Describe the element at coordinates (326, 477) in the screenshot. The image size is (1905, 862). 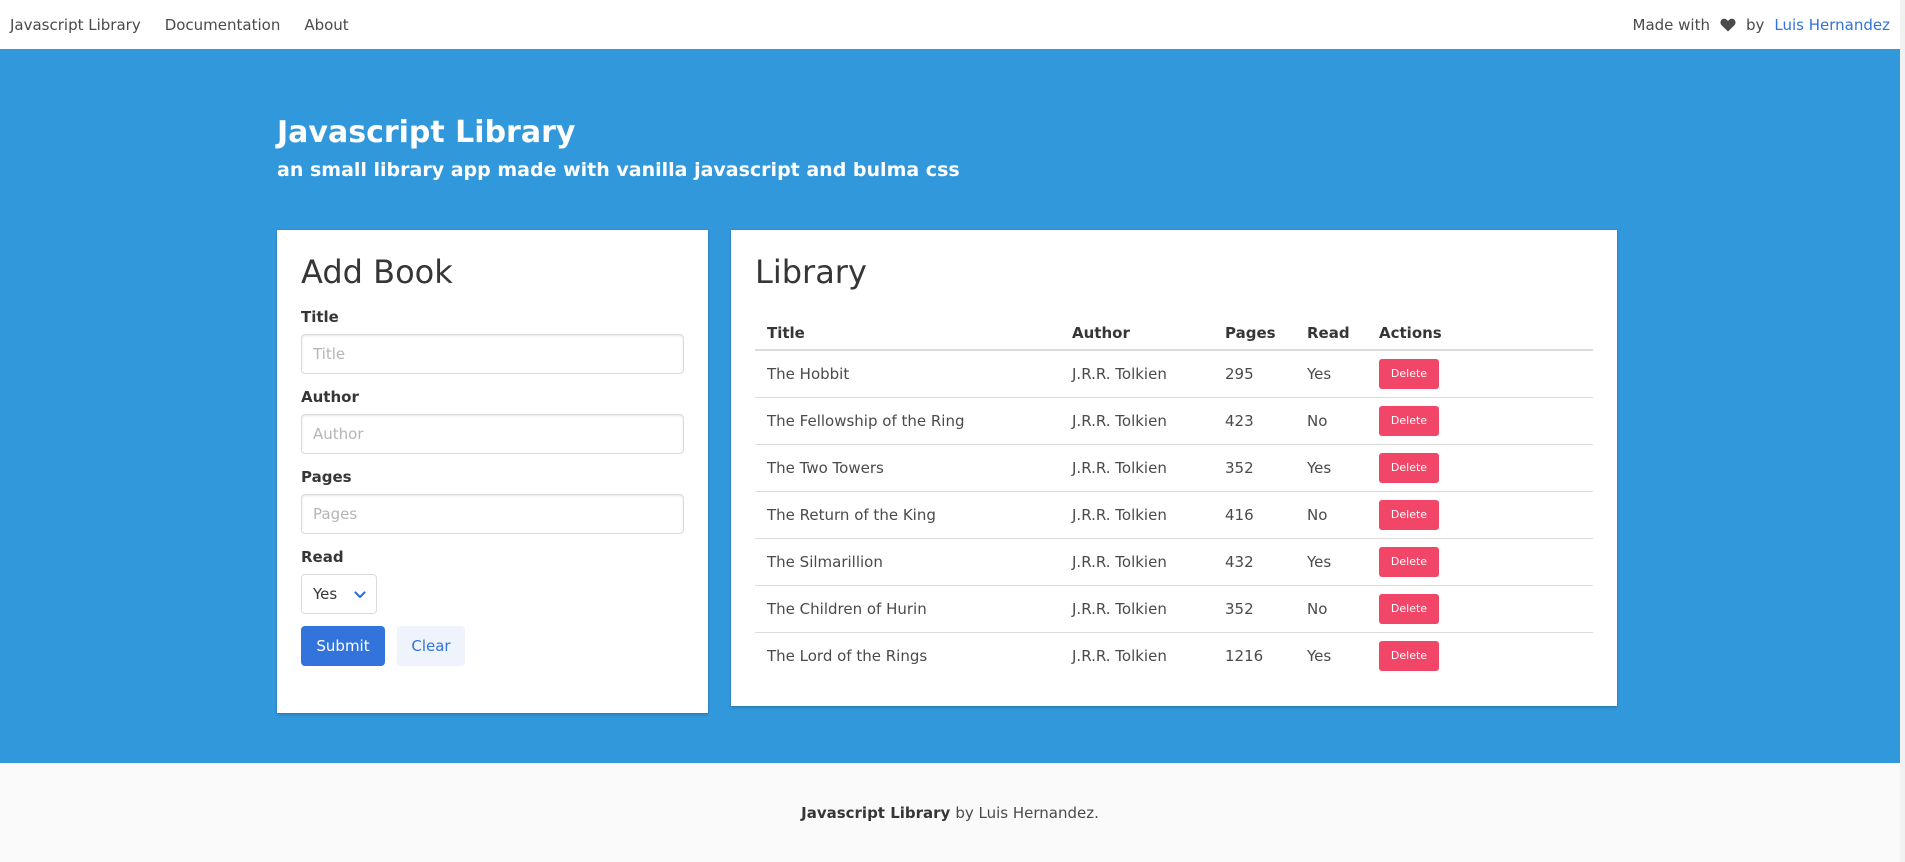
I see `pages-label: Pages` at that location.